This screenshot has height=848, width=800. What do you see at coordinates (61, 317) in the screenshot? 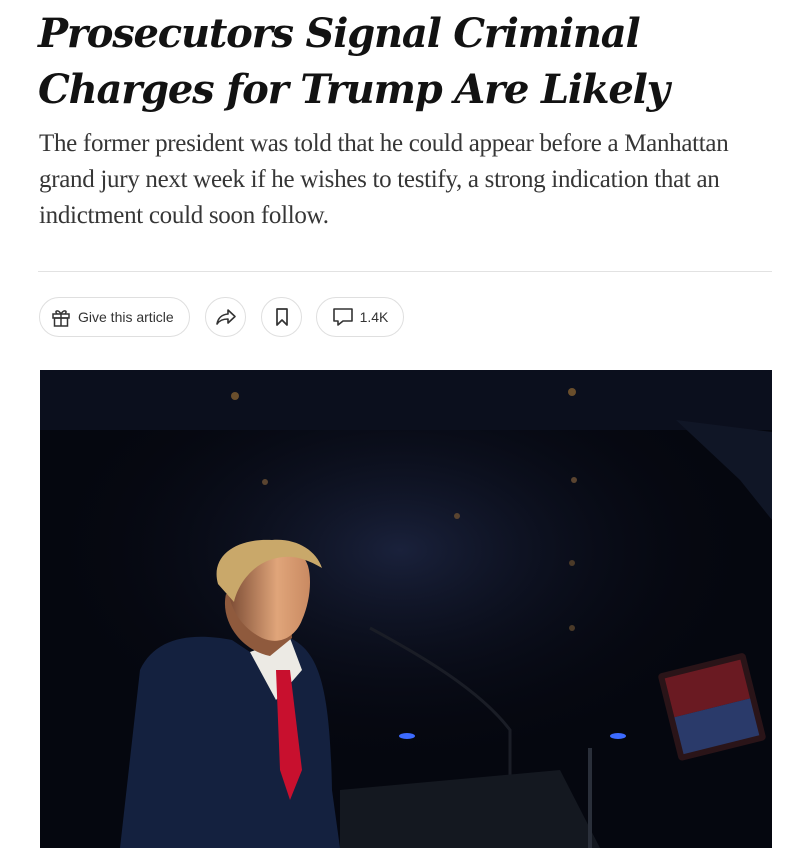
I see `gift-icon` at bounding box center [61, 317].